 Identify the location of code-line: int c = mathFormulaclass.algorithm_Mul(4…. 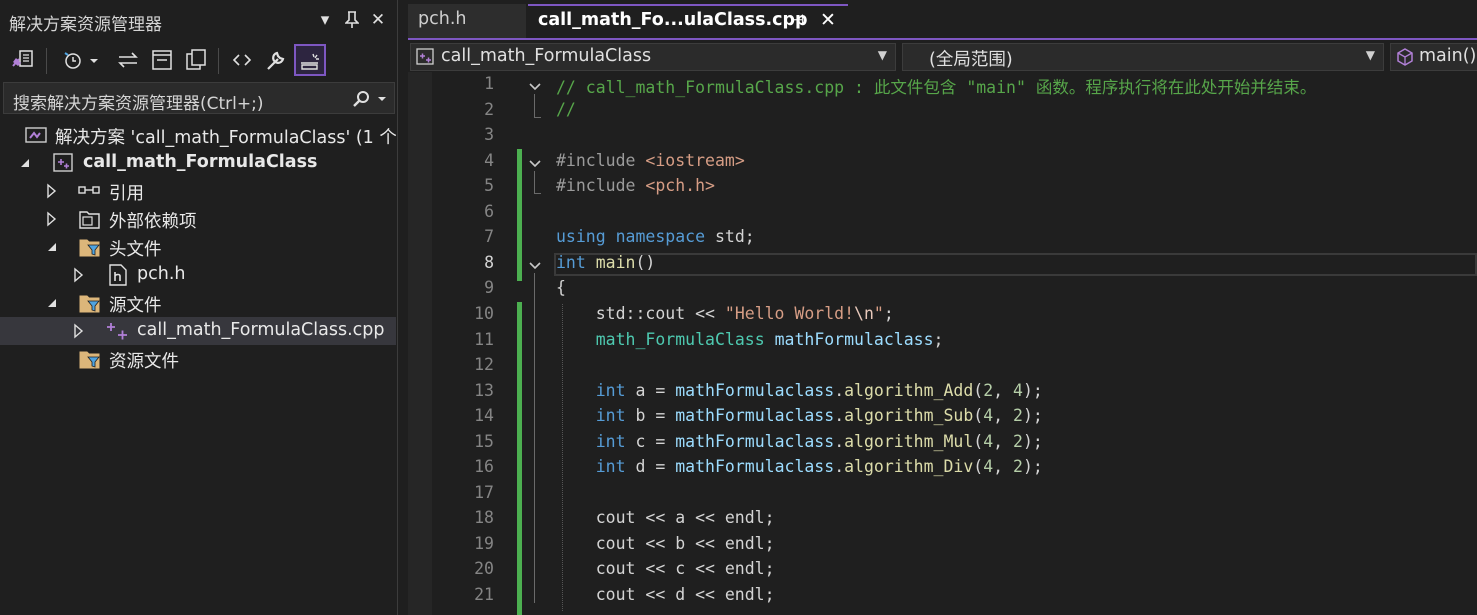
(799, 441).